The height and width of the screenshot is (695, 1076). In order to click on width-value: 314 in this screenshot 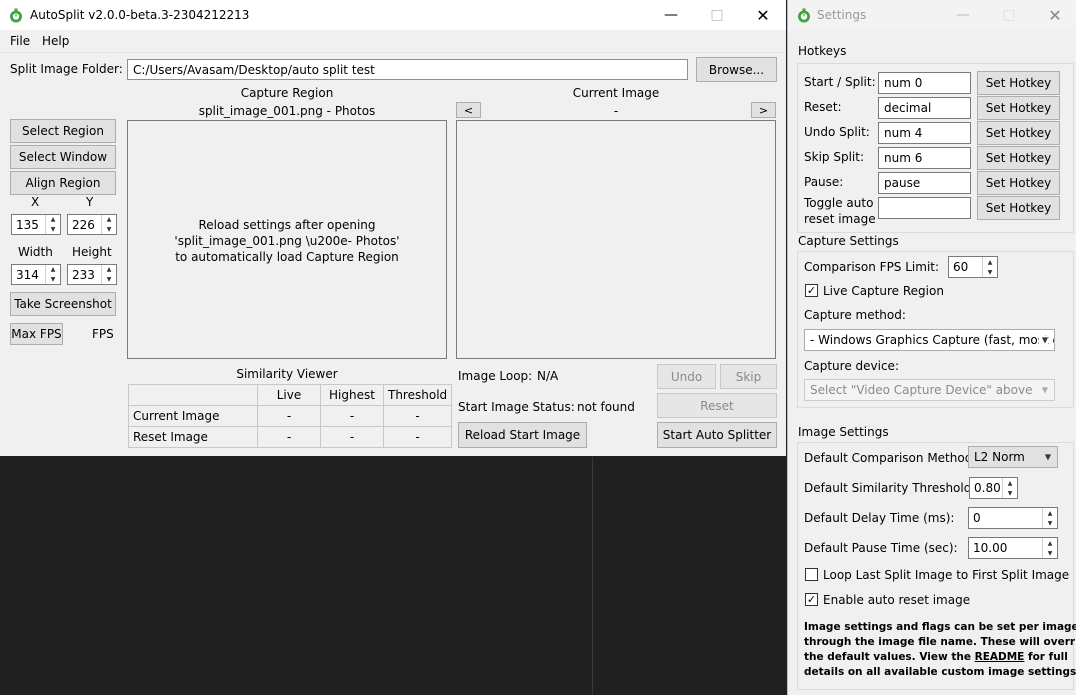, I will do `click(27, 274)`.